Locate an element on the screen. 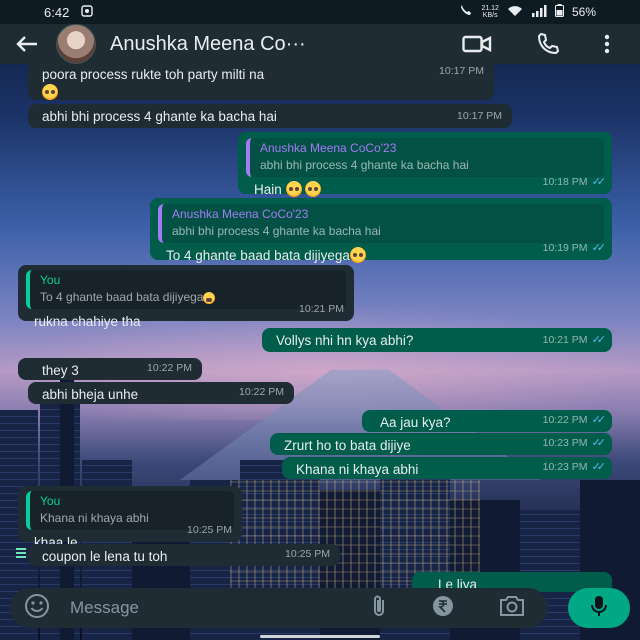 The height and width of the screenshot is (640, 640). message-text: To 4 ghante baad bata dijiyega is located at coordinates (258, 255).